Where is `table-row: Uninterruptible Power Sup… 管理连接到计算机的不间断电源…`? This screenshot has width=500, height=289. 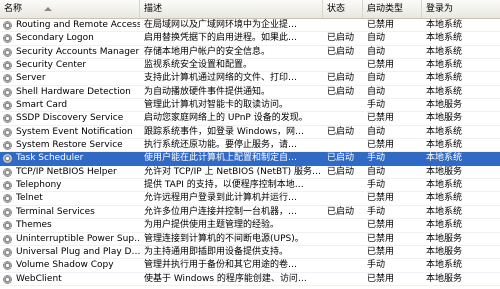 table-row: Uninterruptible Power Sup… 管理连接到计算机的不间断电源… is located at coordinates (250, 239).